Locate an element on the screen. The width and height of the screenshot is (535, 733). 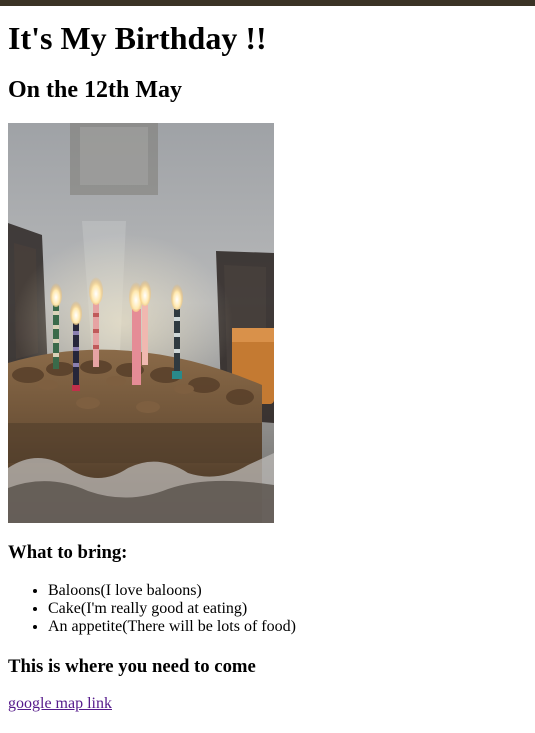
list-item: Baloons(I love baloons) is located at coordinates (172, 591).